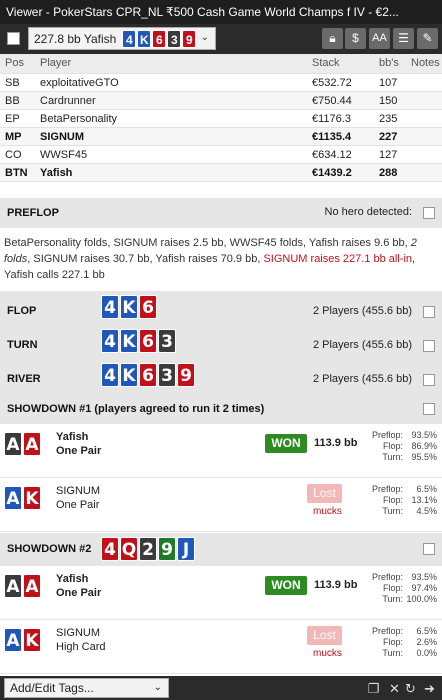 Image resolution: width=442 pixels, height=700 pixels. Describe the element at coordinates (221, 213) in the screenshot. I see `preflop-header: PREFLOP No hero detected:` at that location.